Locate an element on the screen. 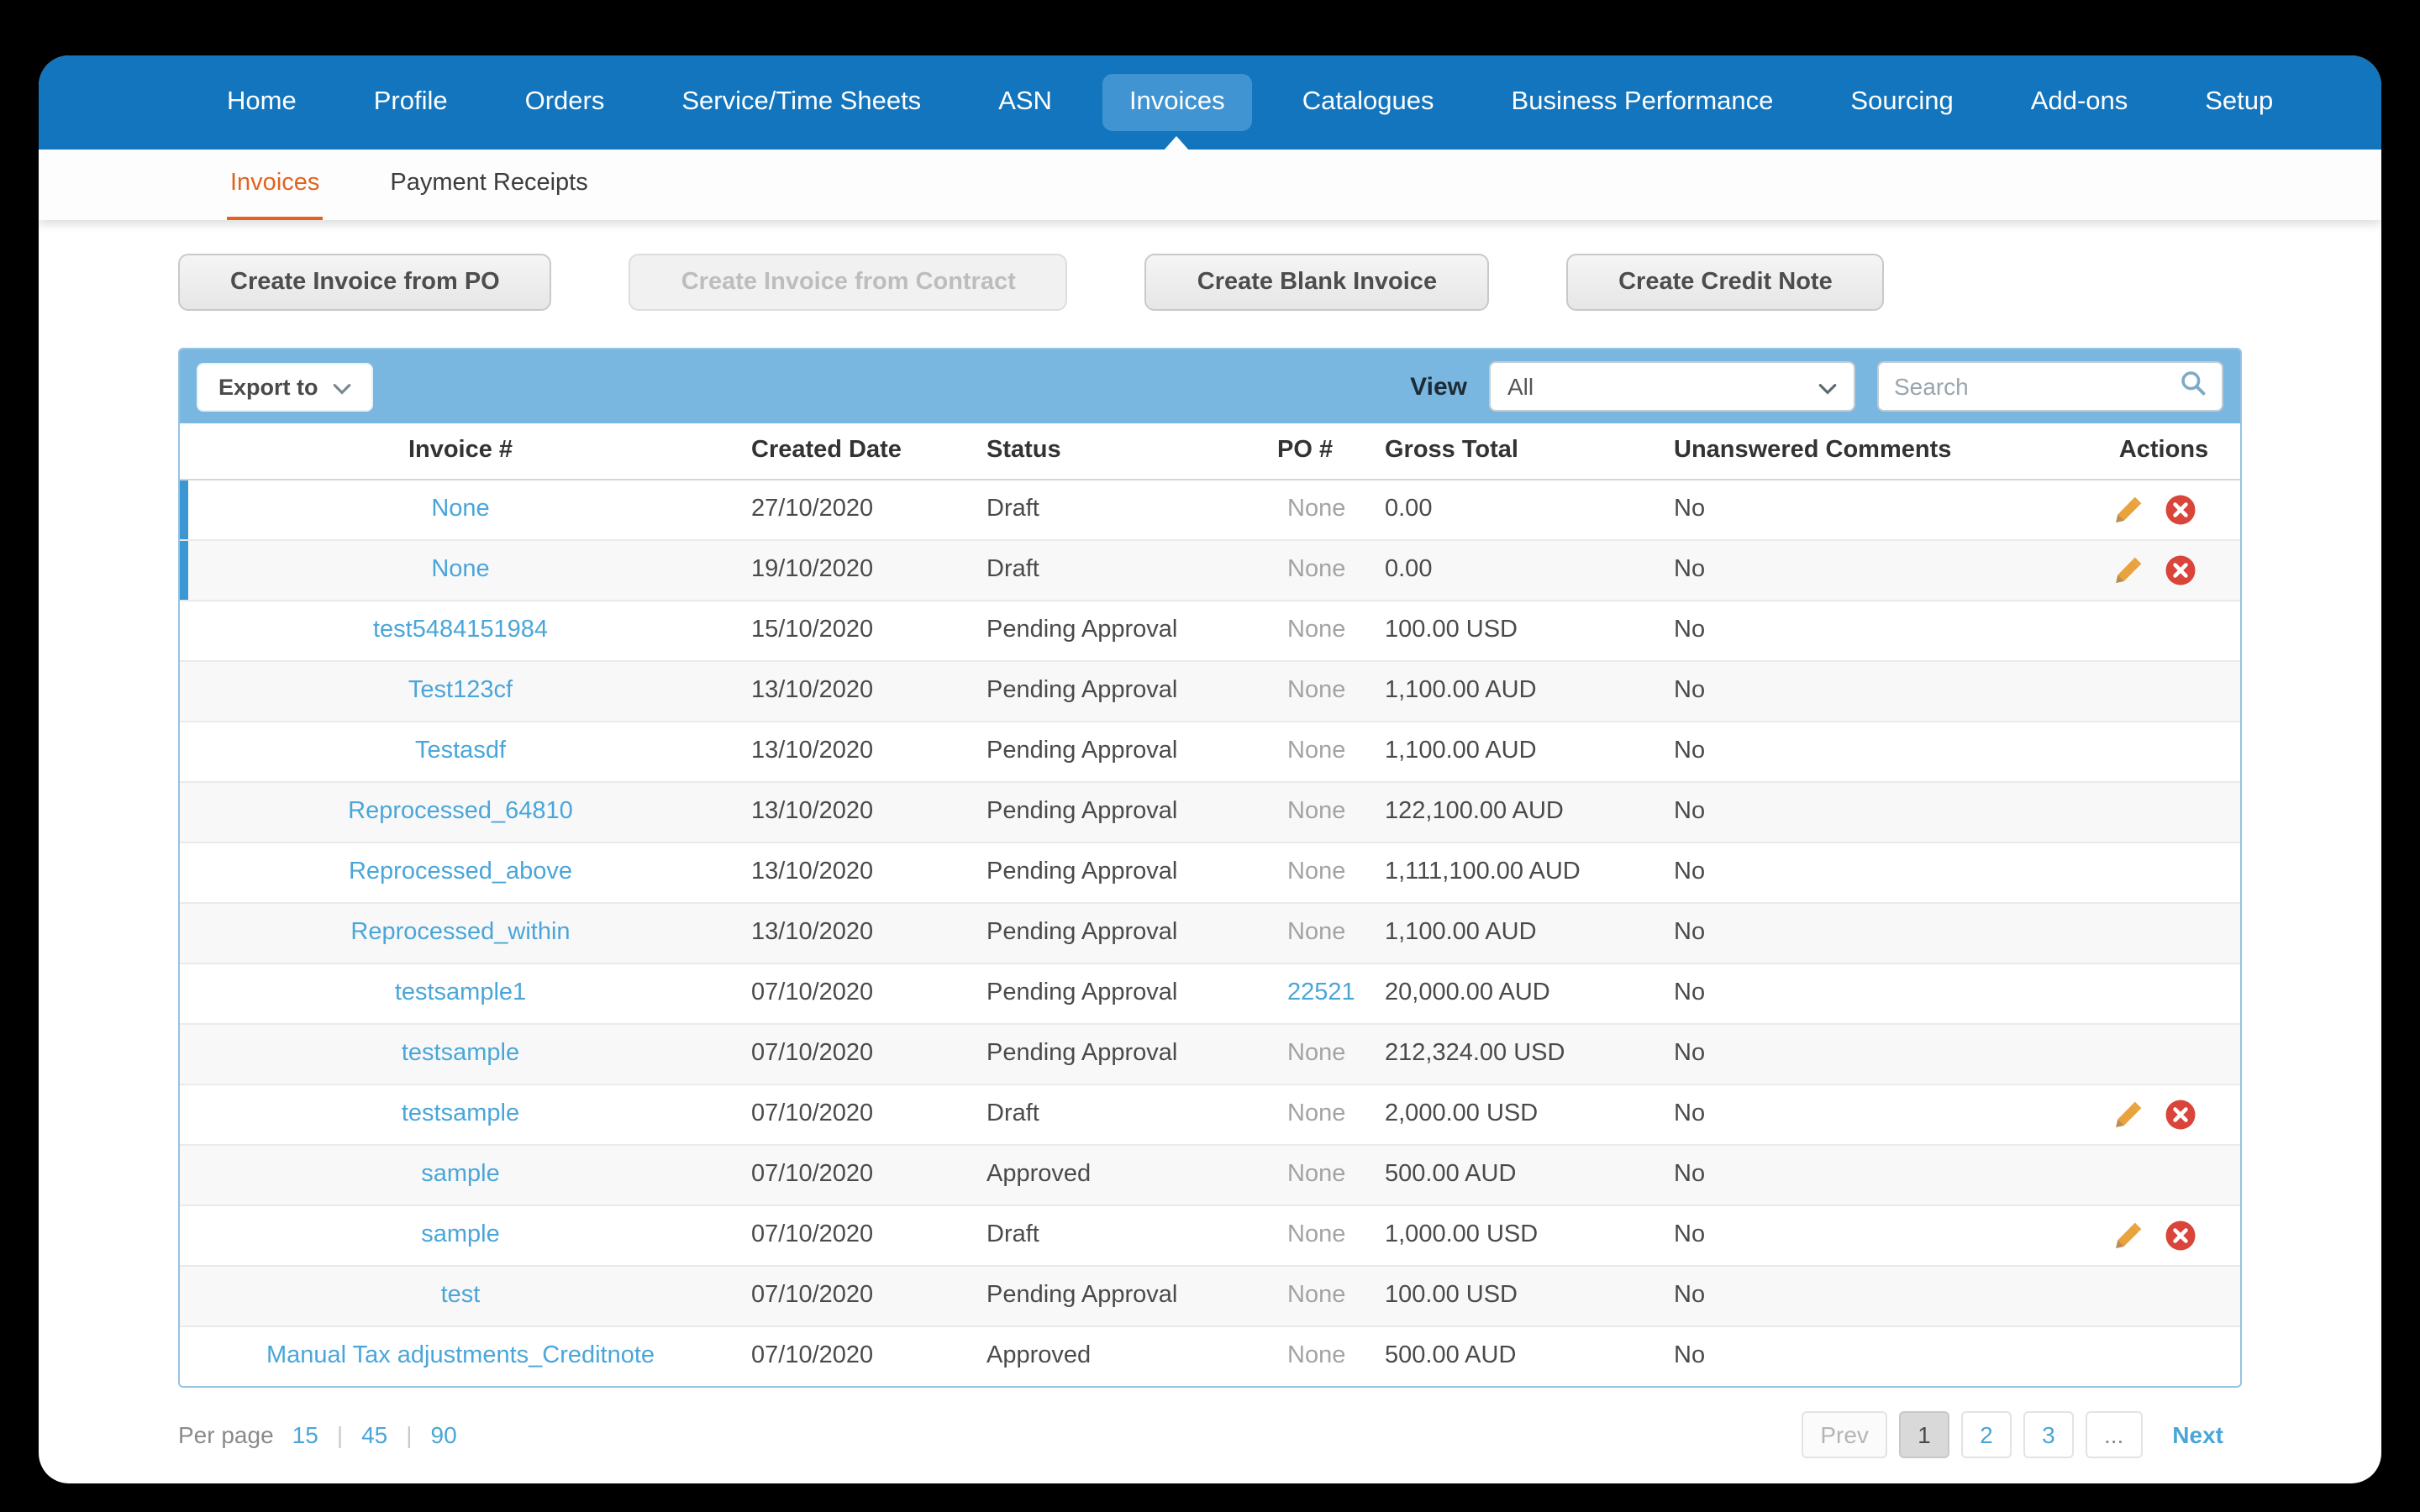 This screenshot has height=1512, width=2420. subnav-item-payment-receipts: Payment Receipts is located at coordinates (489, 185).